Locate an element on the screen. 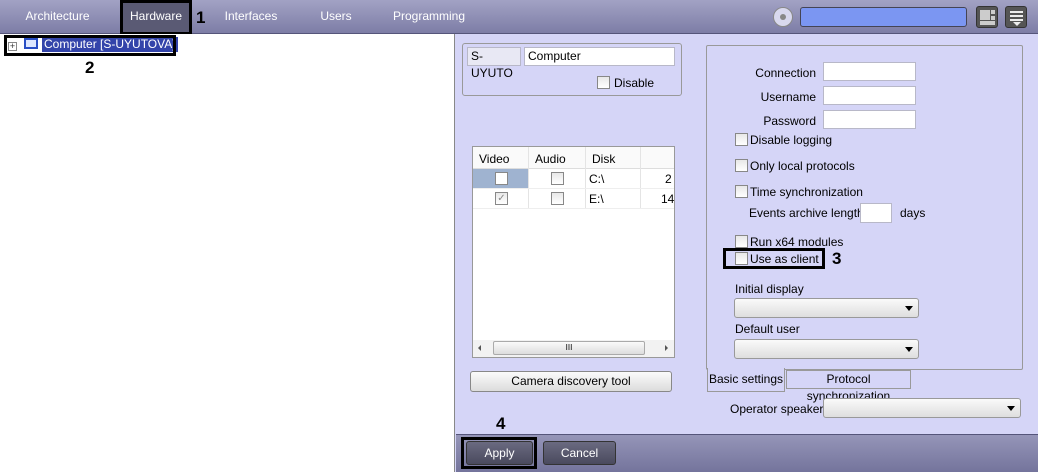 This screenshot has height=472, width=1038. default-user-select is located at coordinates (826, 349).